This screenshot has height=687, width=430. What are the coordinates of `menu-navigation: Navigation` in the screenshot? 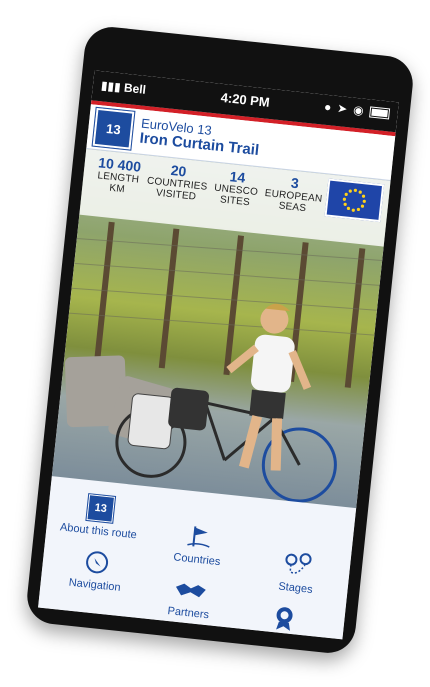 It's located at (96, 569).